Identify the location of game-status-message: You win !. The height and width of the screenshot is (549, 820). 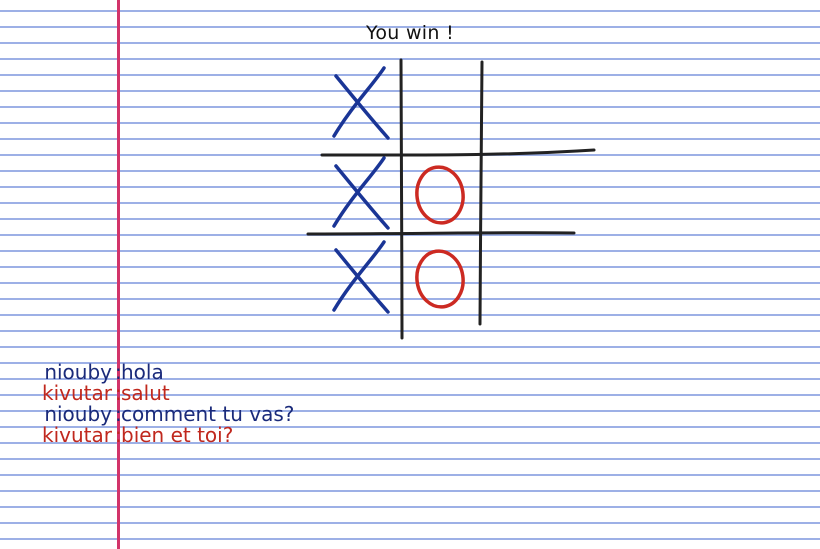
(409, 33).